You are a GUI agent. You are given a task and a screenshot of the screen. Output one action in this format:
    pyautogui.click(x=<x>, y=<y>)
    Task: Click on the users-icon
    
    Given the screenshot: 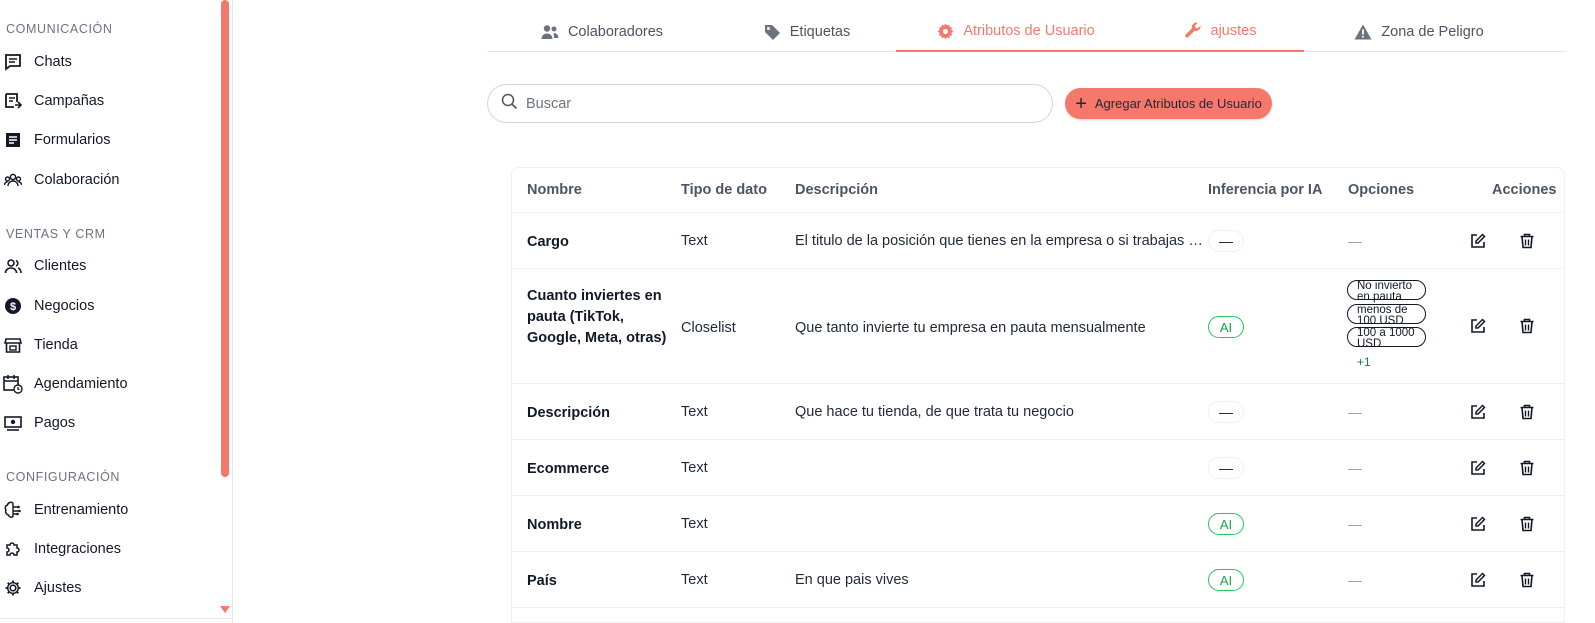 What is the action you would take?
    pyautogui.click(x=550, y=32)
    